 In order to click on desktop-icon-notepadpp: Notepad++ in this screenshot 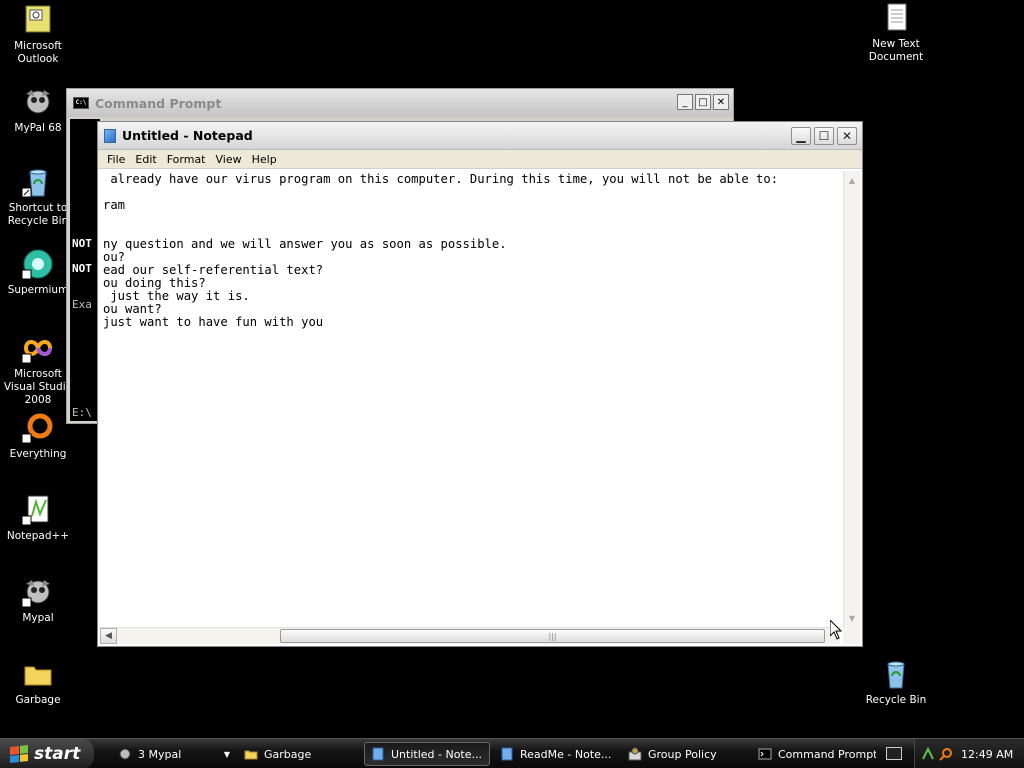, I will do `click(38, 518)`.